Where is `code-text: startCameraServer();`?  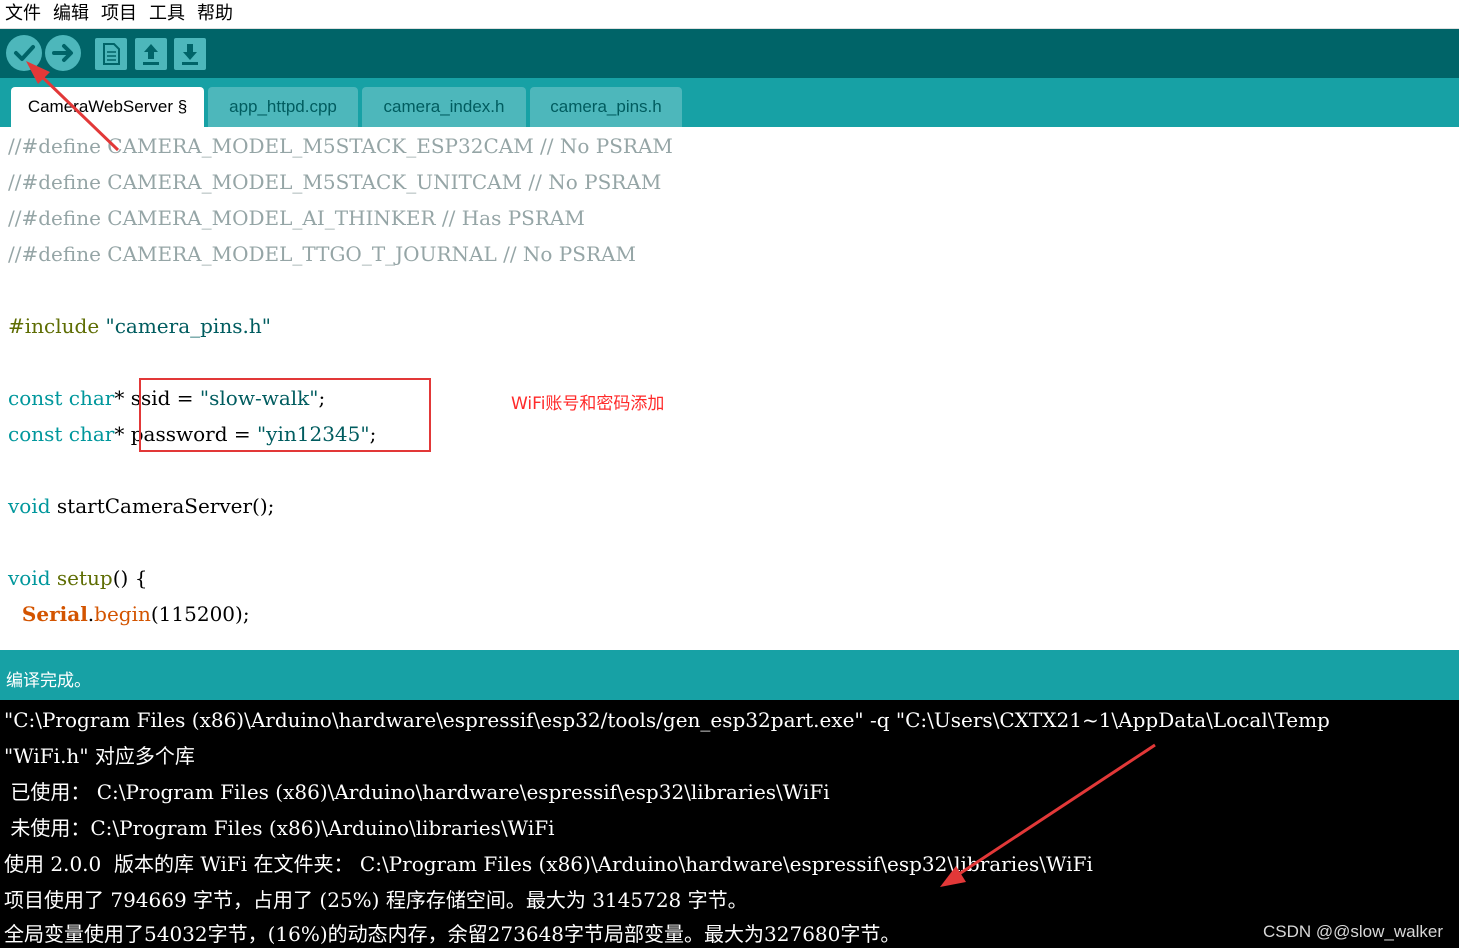 code-text: startCameraServer(); is located at coordinates (162, 506).